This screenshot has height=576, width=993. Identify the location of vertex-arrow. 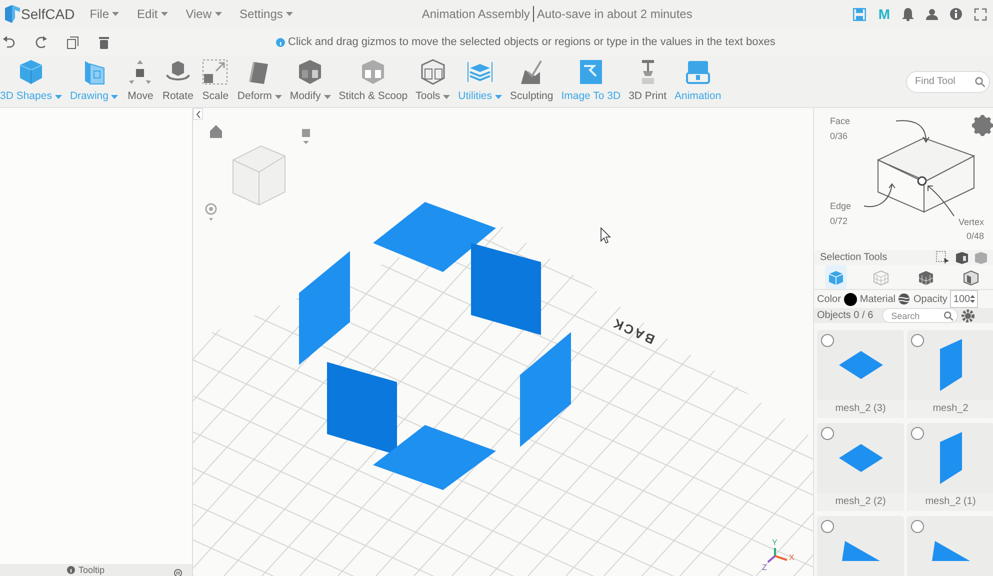
(941, 201).